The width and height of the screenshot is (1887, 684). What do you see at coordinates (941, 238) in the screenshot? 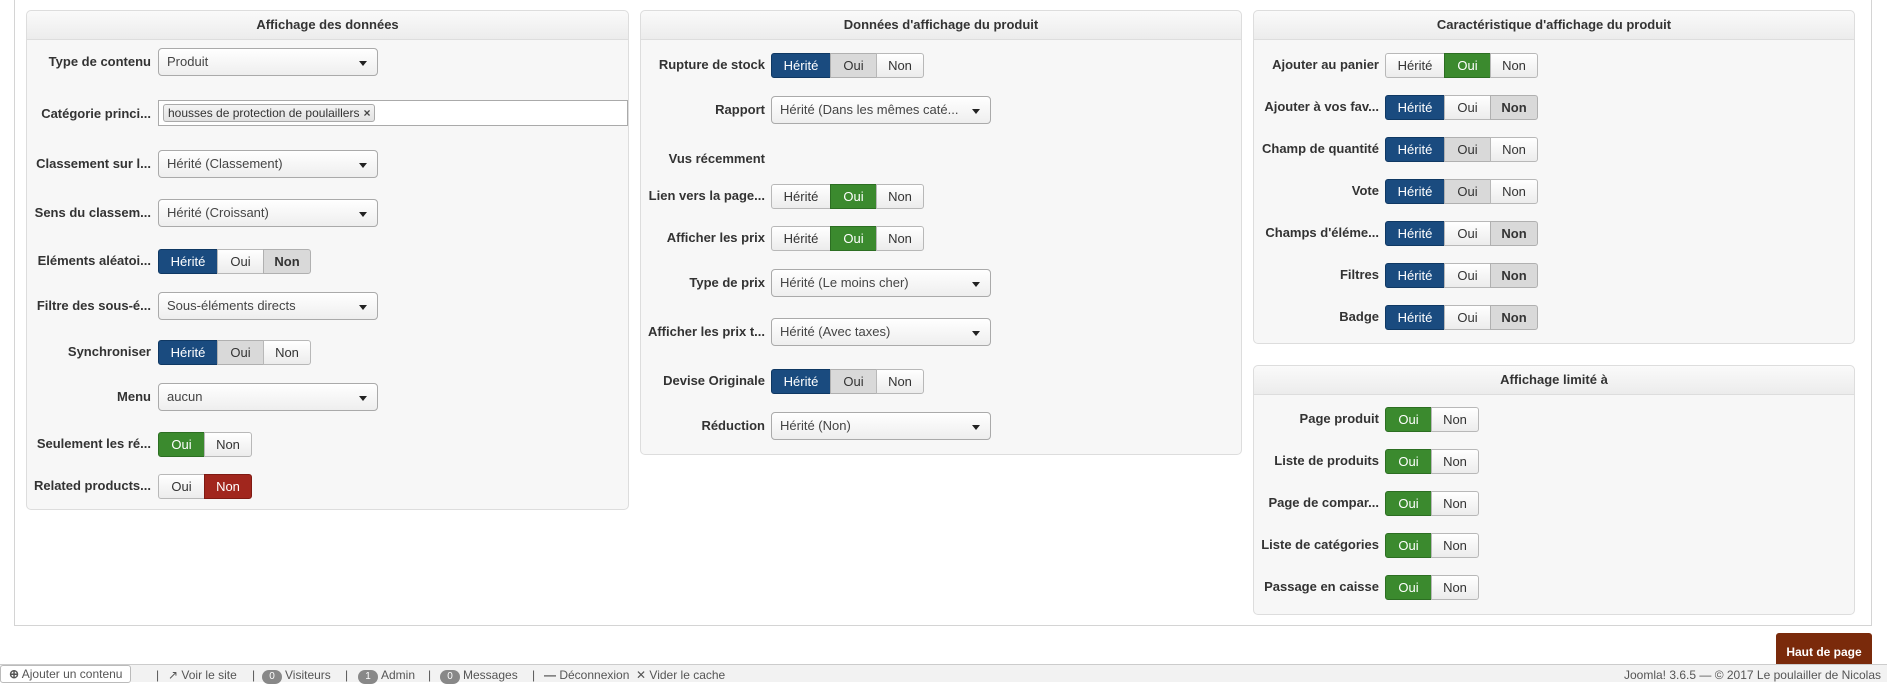
I see `row-afficher-prix: Afficher les prix Hérité Oui Non` at bounding box center [941, 238].